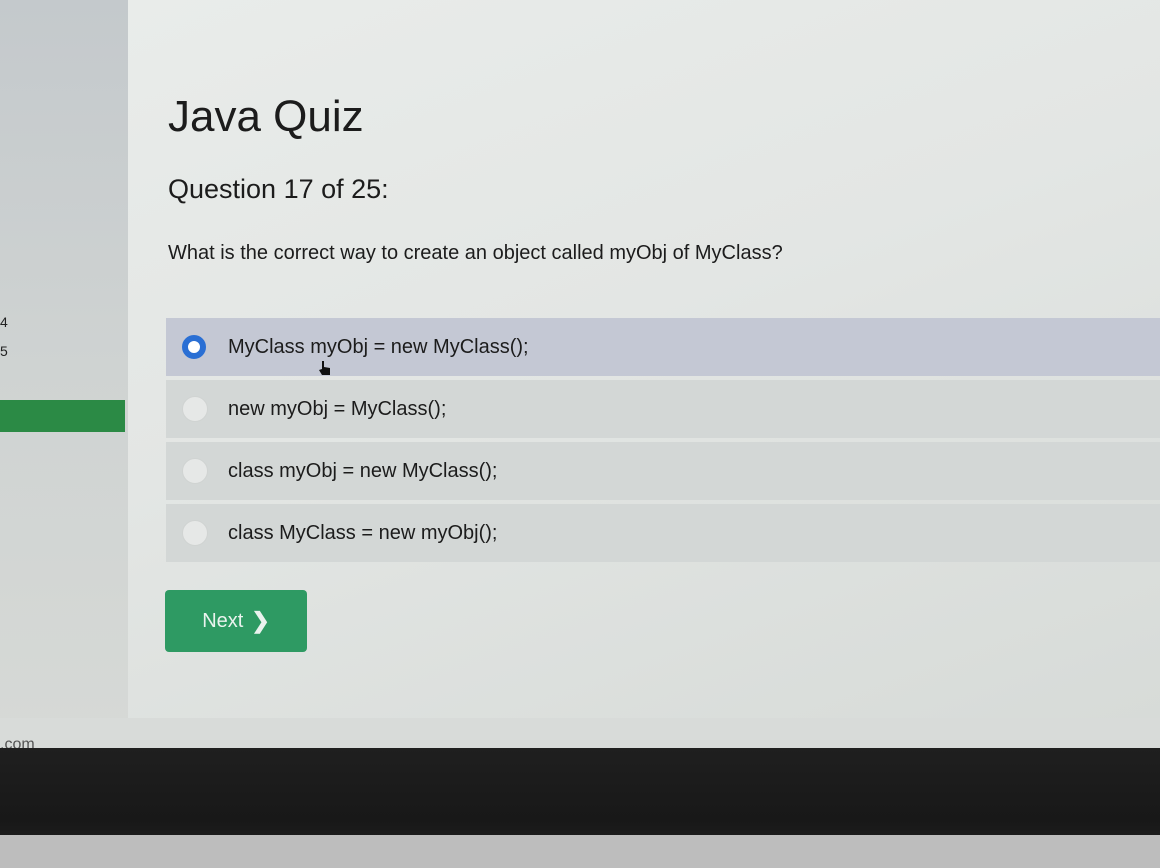 Image resolution: width=1160 pixels, height=868 pixels. I want to click on answer-option: MyClass myObj = new MyClass();, so click(663, 347).